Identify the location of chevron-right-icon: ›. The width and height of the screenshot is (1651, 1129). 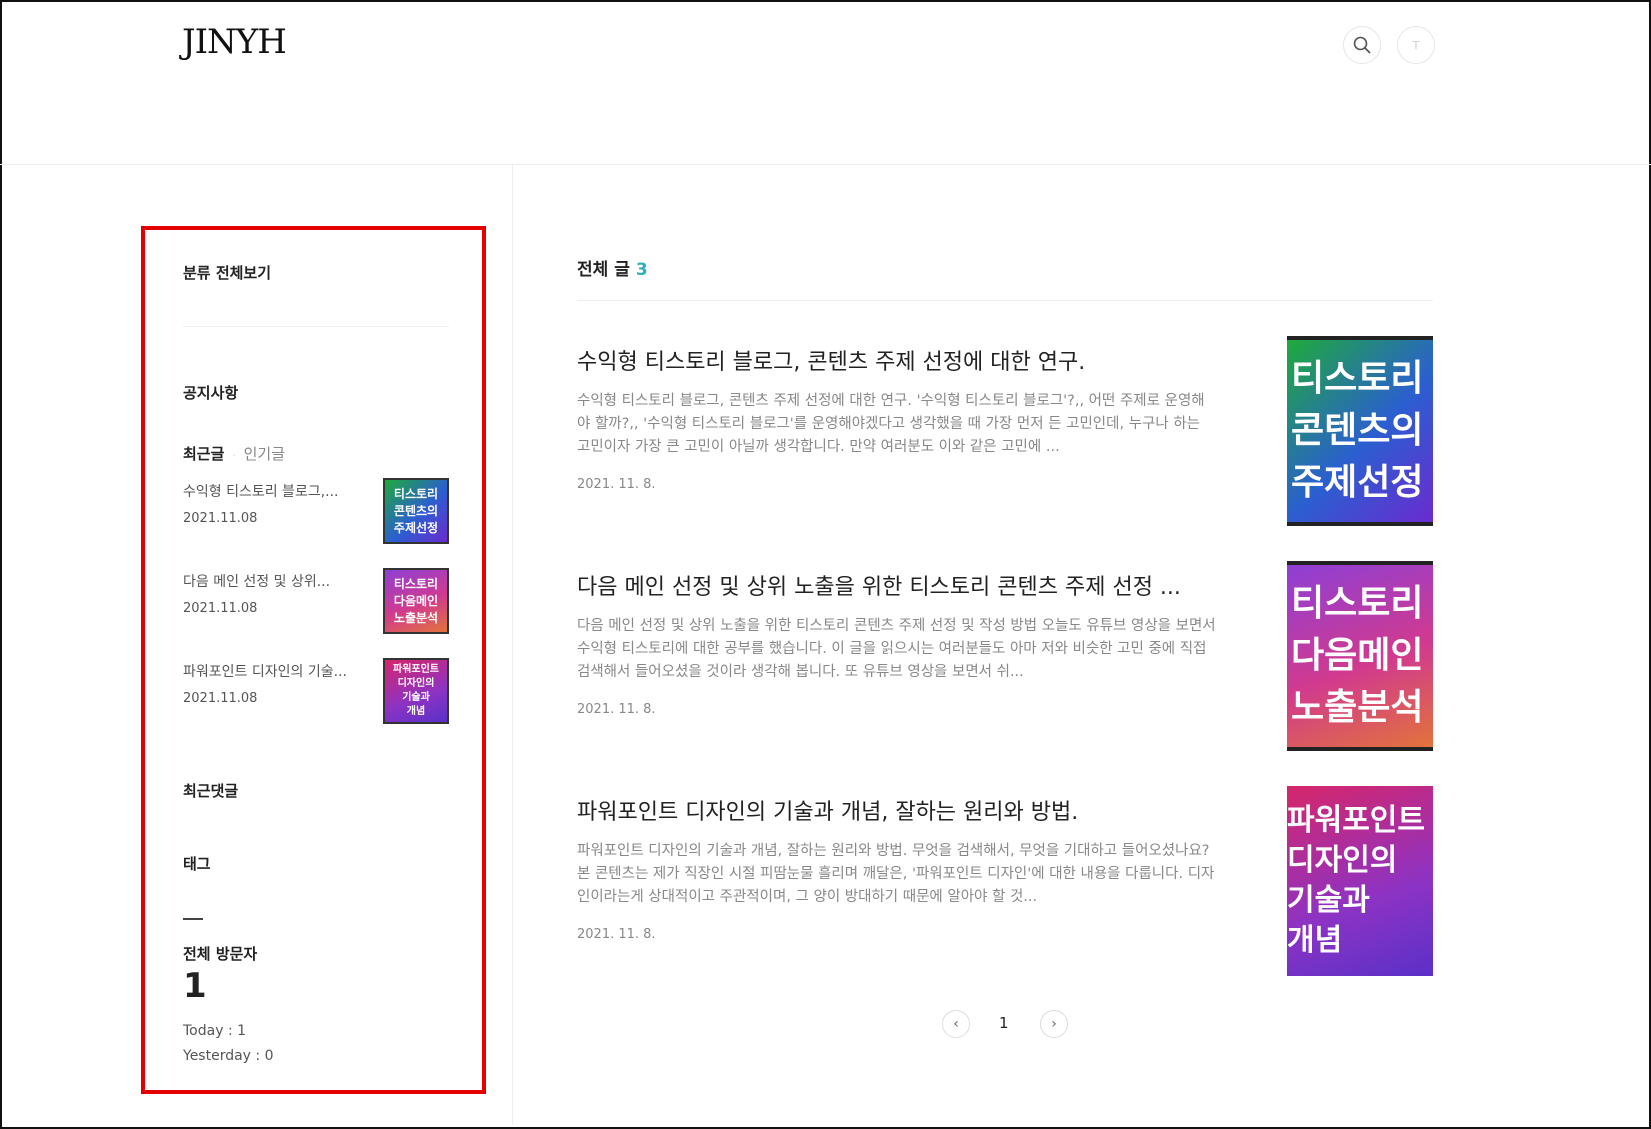
(1054, 1024).